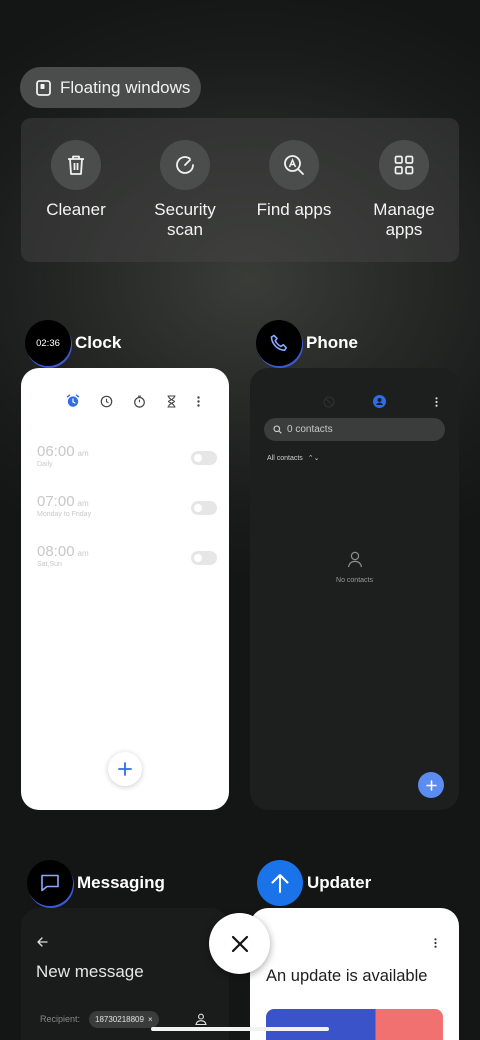 This screenshot has height=1040, width=480. I want to click on new-message-title: New message, so click(90, 971).